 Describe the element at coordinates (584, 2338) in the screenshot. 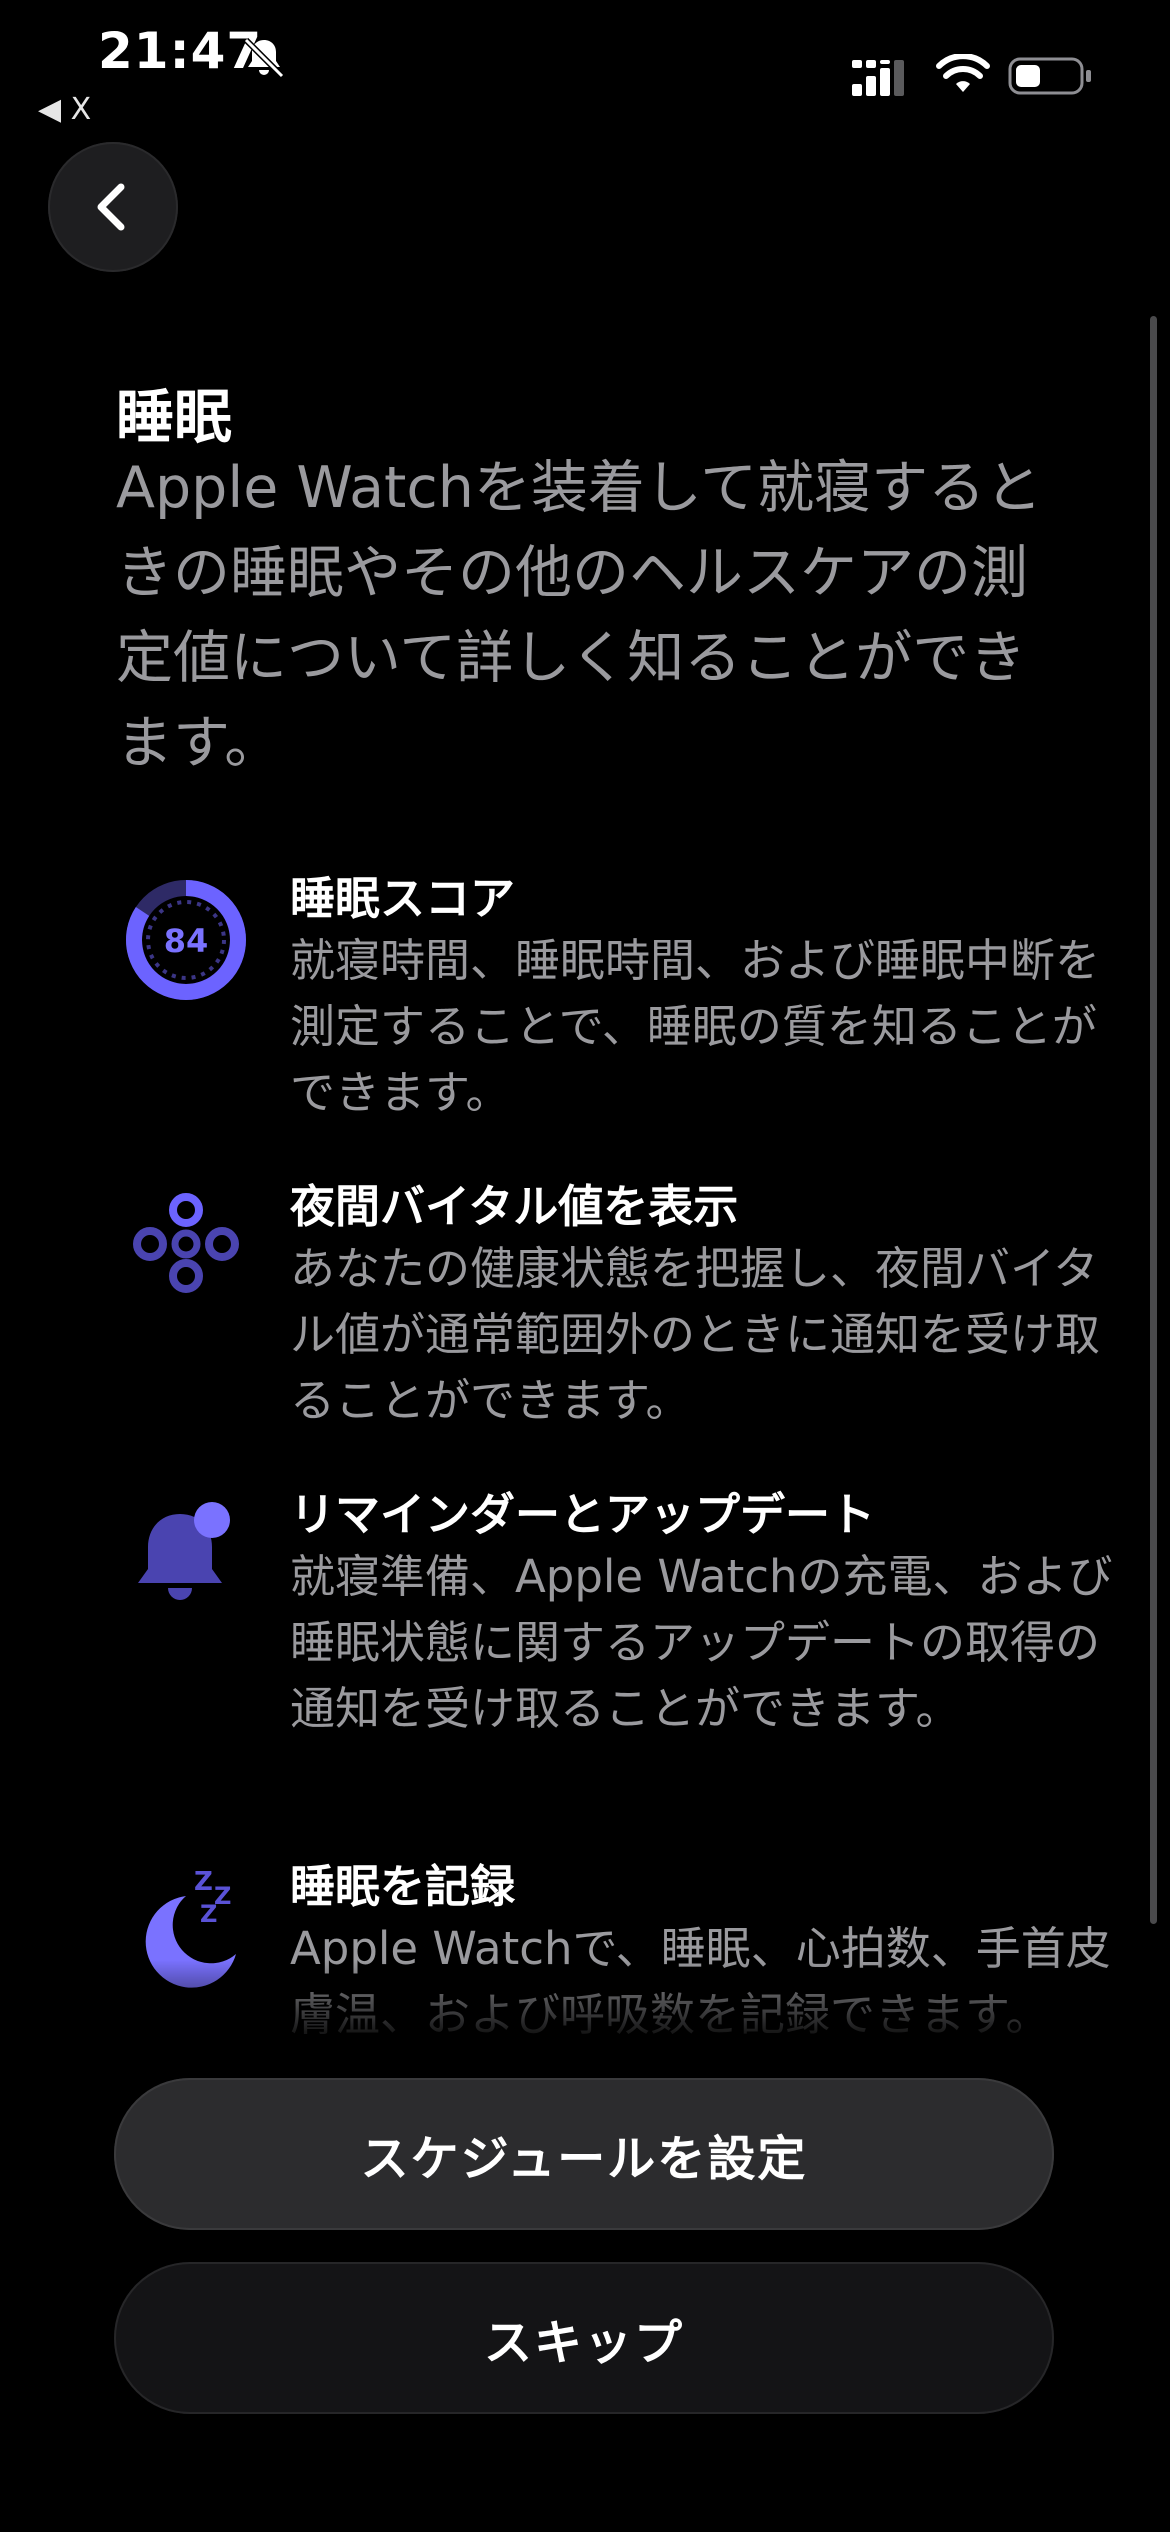

I see `skip-button: スキップ` at that location.